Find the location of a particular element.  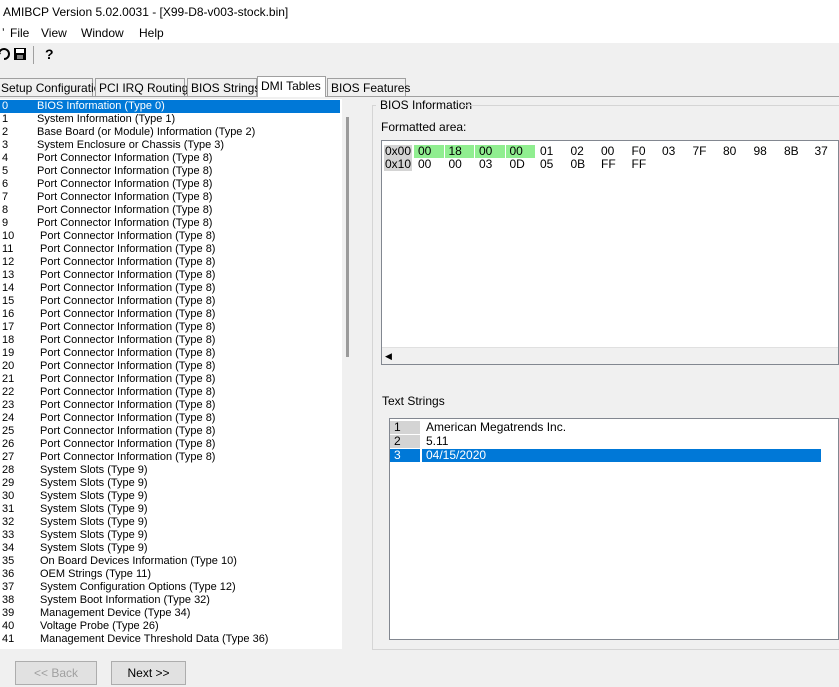

tree-item: 15 Port Connector Information (Type 8) is located at coordinates (170, 301).